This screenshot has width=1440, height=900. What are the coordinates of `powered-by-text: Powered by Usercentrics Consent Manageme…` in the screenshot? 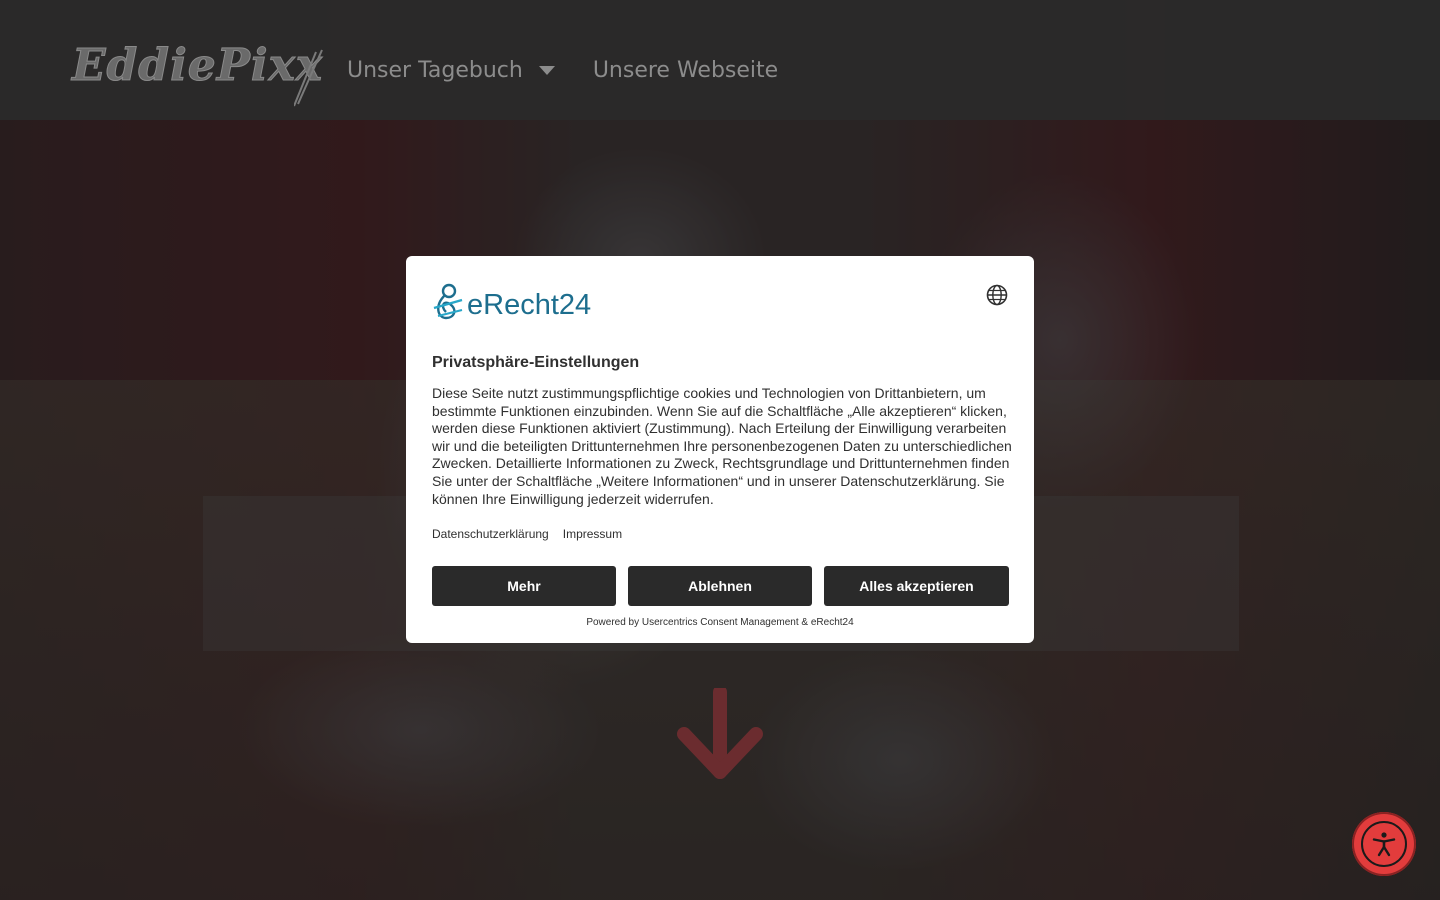 It's located at (720, 622).